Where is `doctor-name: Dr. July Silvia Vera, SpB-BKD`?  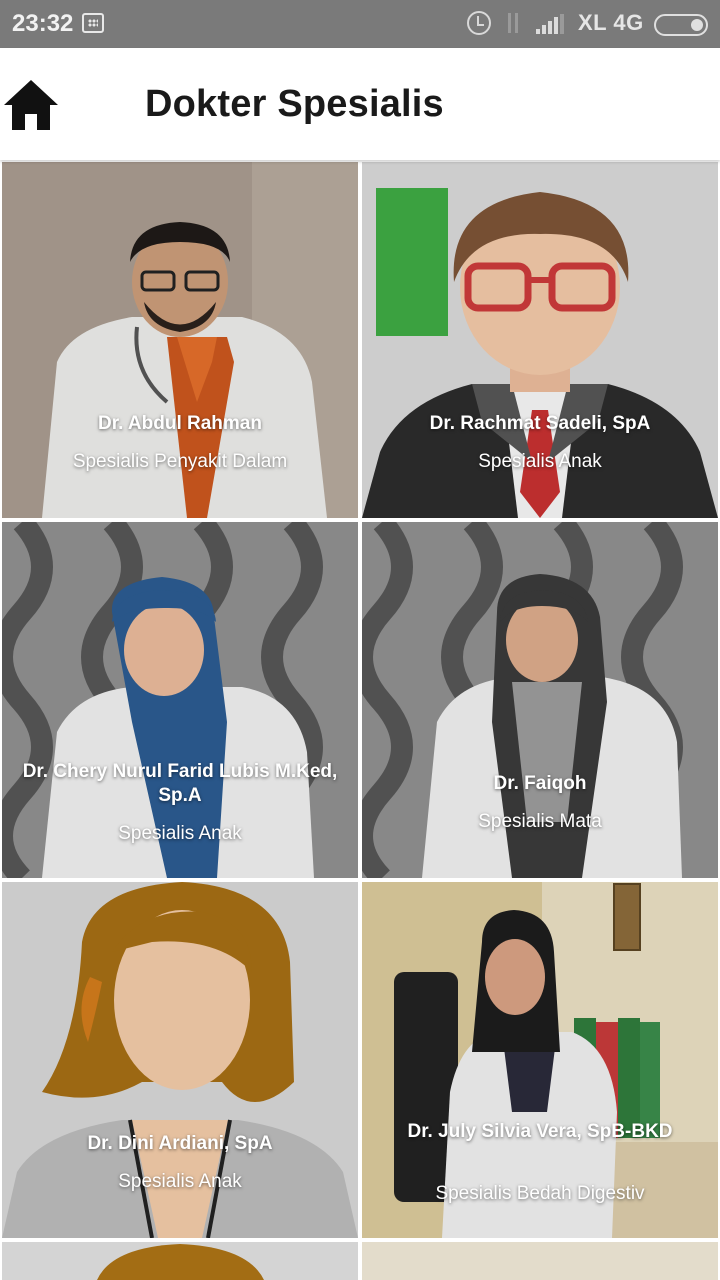 doctor-name: Dr. July Silvia Vera, SpB-BKD is located at coordinates (540, 1131).